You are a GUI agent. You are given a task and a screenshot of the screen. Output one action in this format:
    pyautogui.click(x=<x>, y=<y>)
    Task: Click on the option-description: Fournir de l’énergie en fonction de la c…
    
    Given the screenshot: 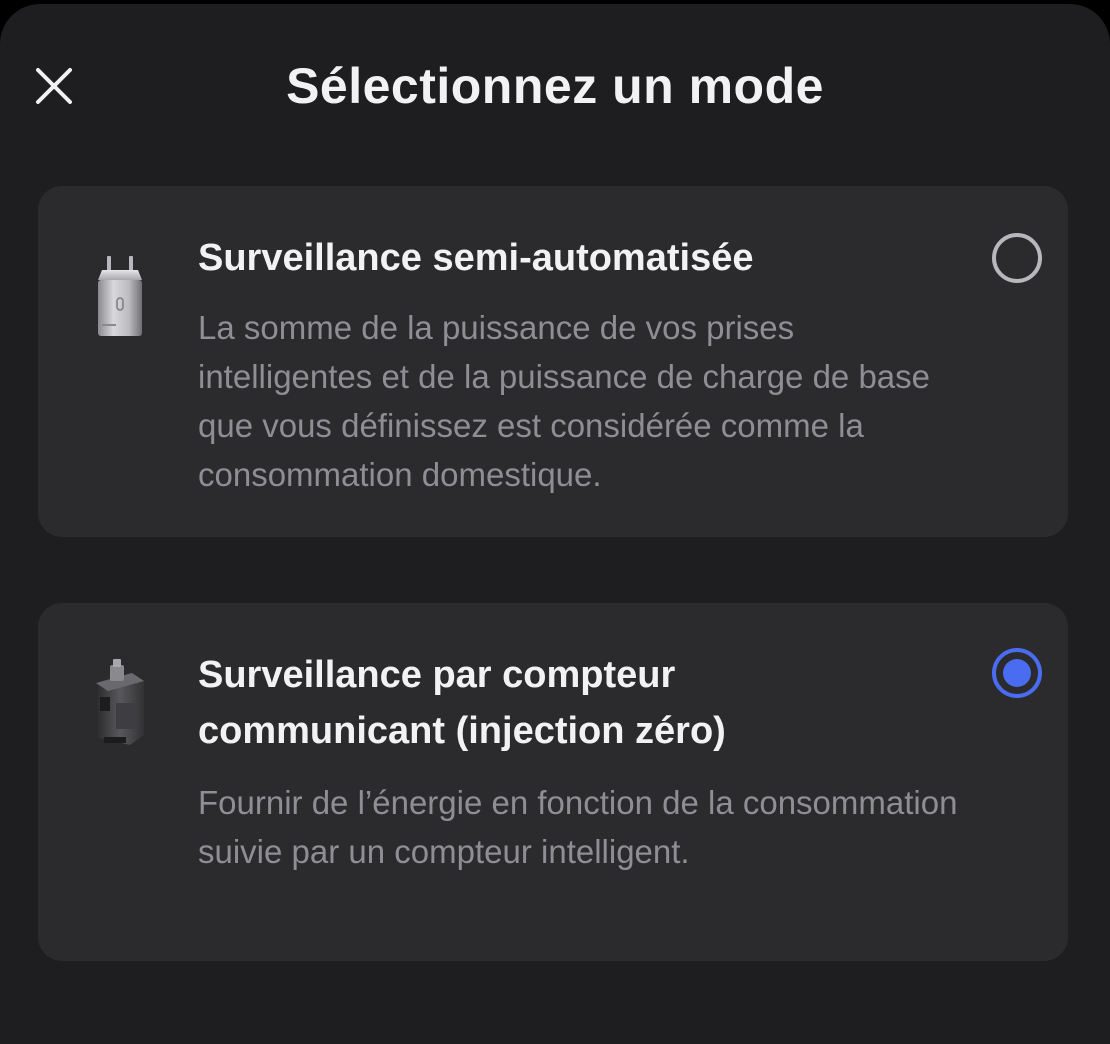 What is the action you would take?
    pyautogui.click(x=578, y=827)
    